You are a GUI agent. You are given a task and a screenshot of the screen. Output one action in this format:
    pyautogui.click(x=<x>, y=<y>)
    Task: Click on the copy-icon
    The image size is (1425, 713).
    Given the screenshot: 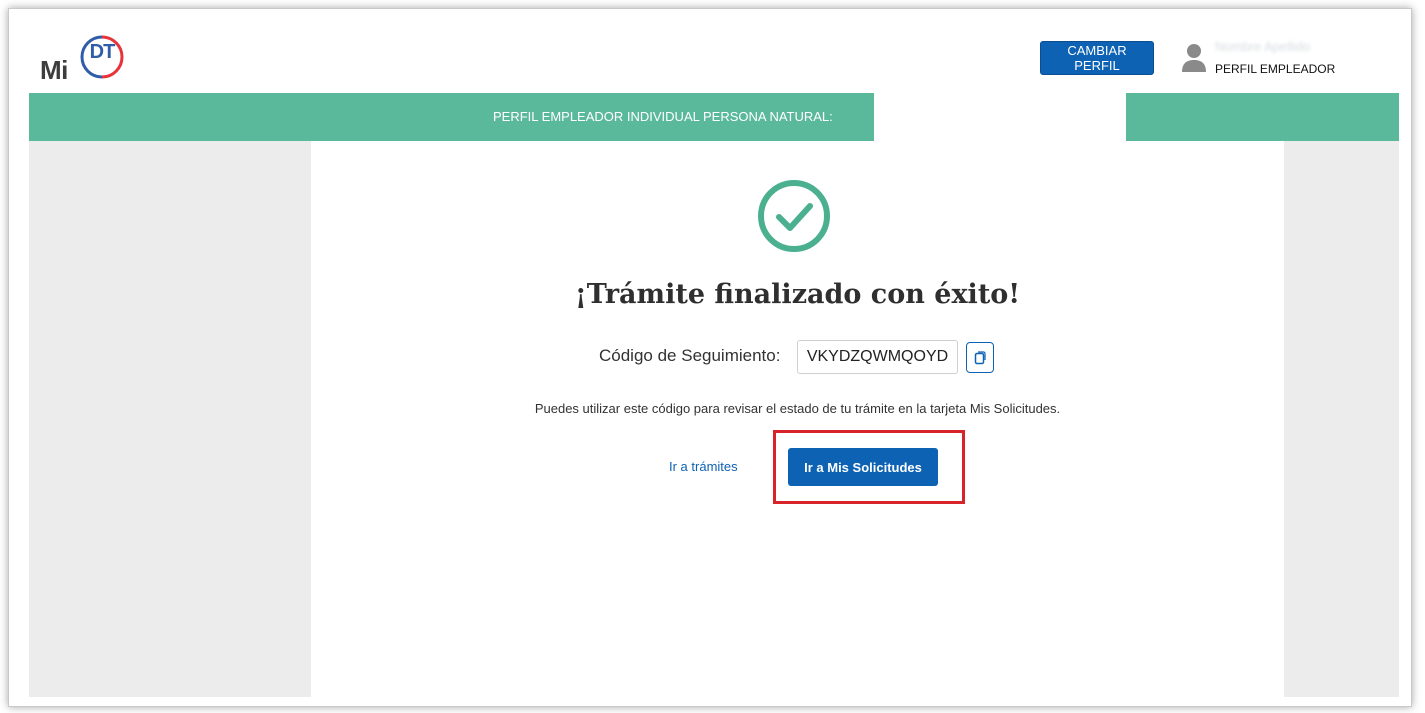 What is the action you would take?
    pyautogui.click(x=980, y=357)
    